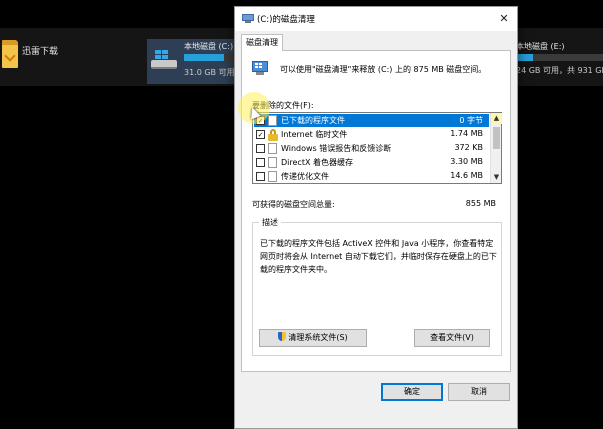 This screenshot has width=603, height=429. What do you see at coordinates (286, 20) in the screenshot?
I see `dialog-title: (C:)的磁盘清理` at bounding box center [286, 20].